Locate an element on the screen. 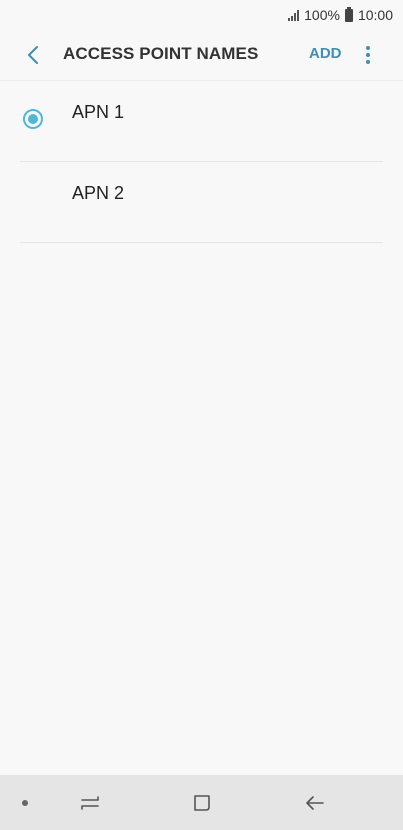 This screenshot has height=830, width=403. dot-indicator-icon is located at coordinates (25, 803).